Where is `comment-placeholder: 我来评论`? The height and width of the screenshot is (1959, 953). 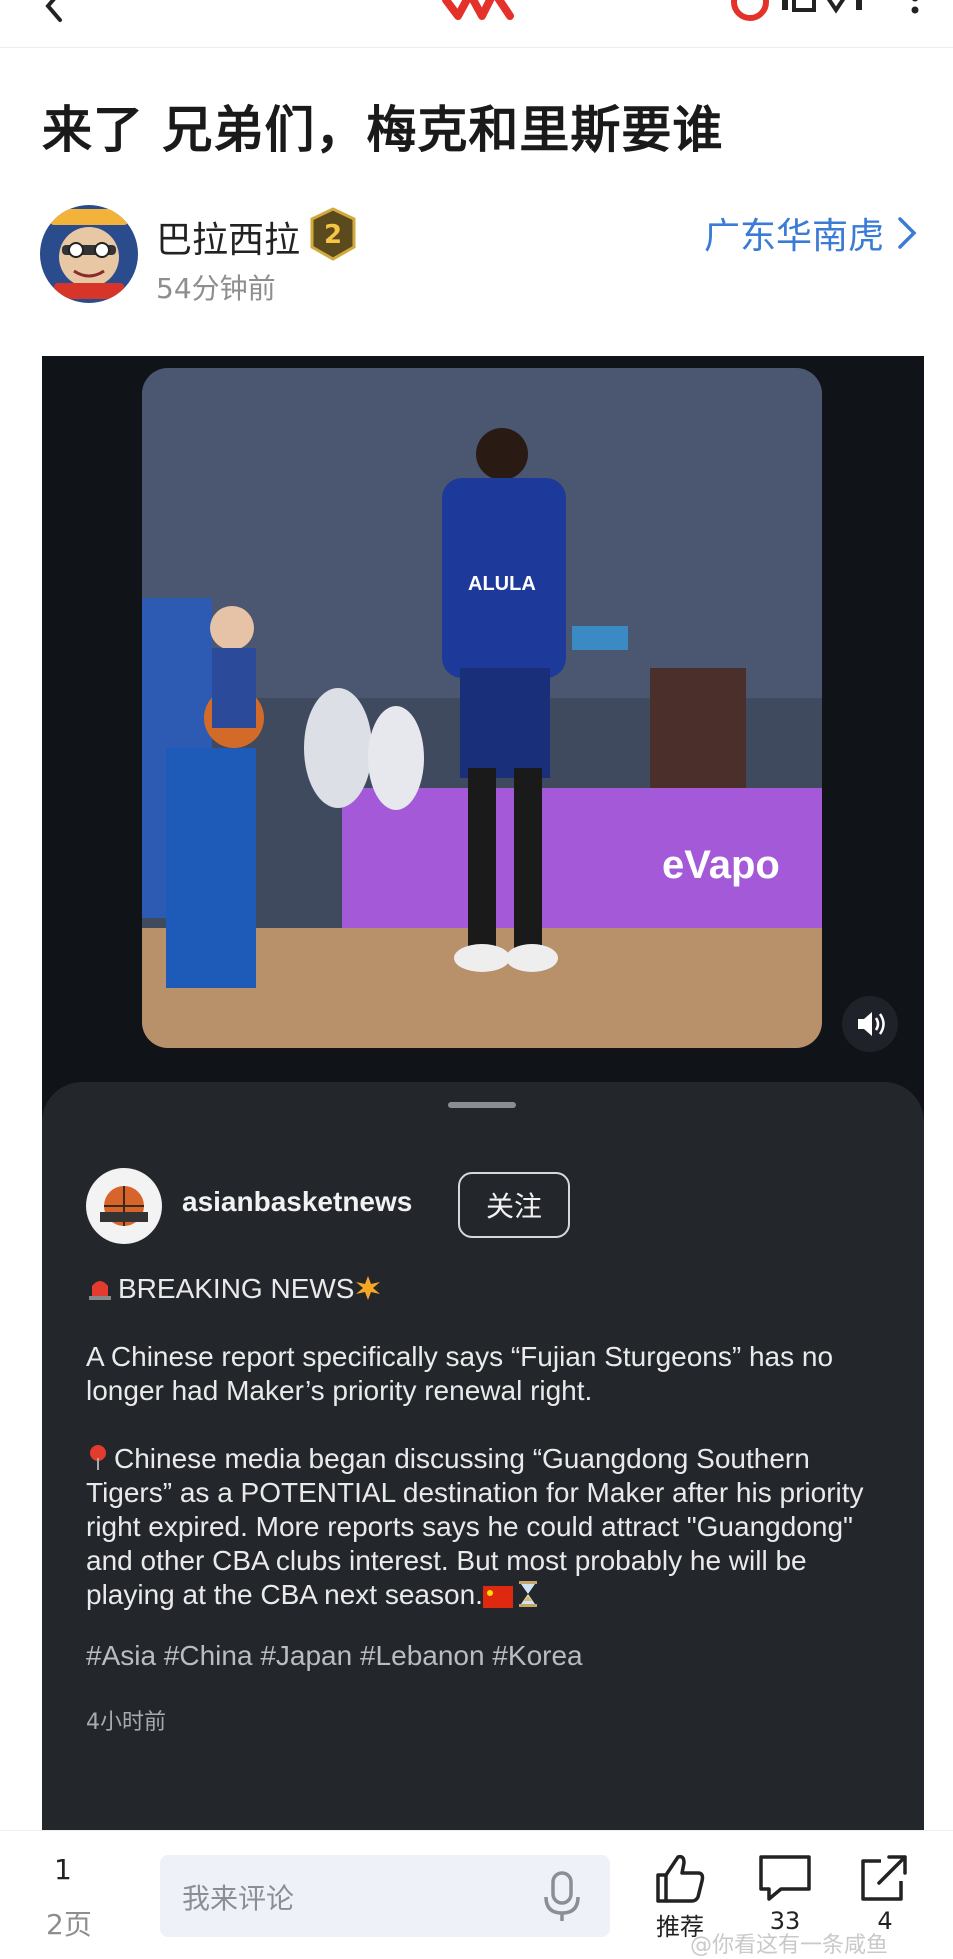
comment-placeholder: 我来评论 is located at coordinates (238, 1898).